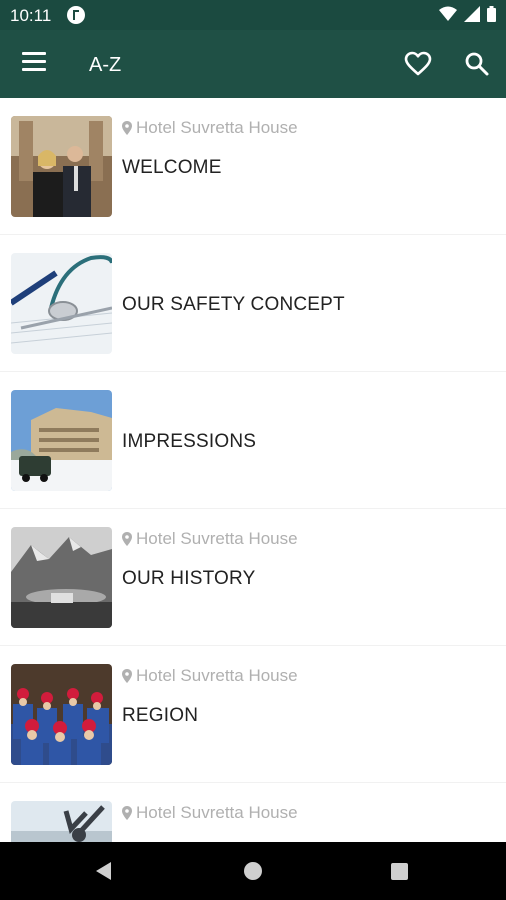 Image resolution: width=506 pixels, height=900 pixels. I want to click on list-item-partial: Hotel Suvretta House, so click(253, 812).